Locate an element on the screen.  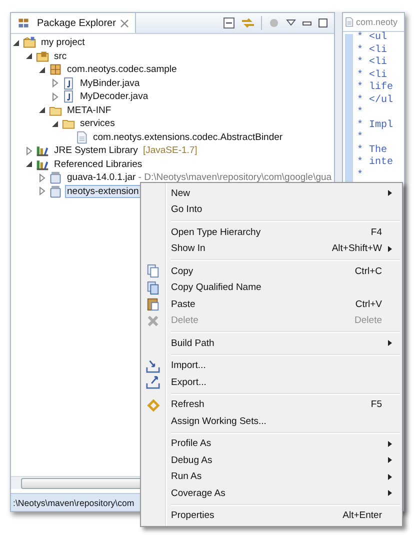
source-folder-icon is located at coordinates (42, 56).